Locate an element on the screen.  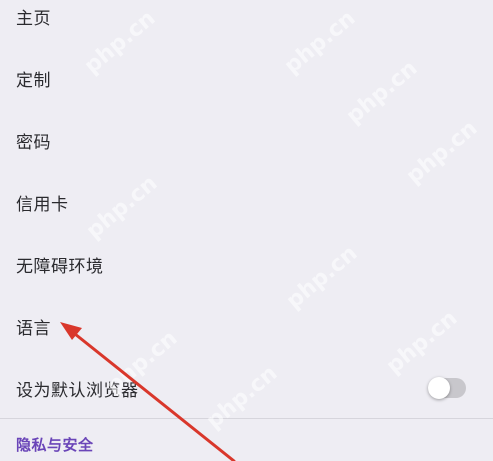
settings-item-home: 主页 is located at coordinates (246, 19).